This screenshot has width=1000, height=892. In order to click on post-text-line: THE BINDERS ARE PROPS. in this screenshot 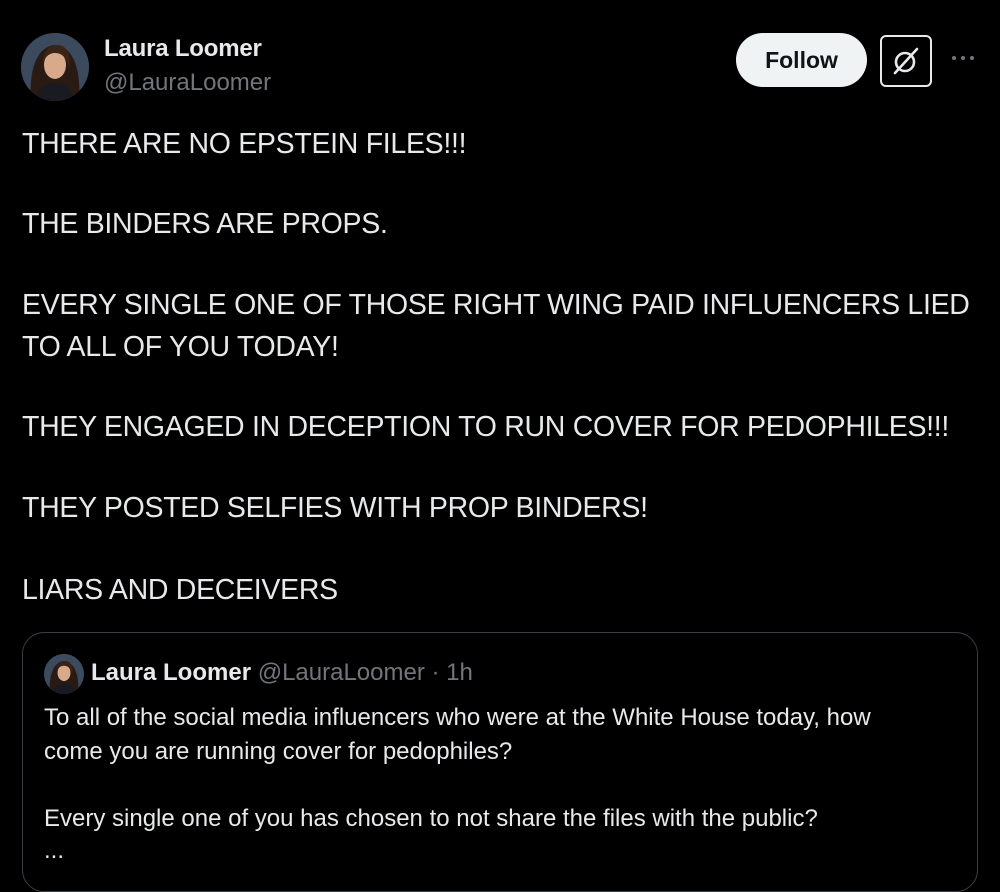, I will do `click(205, 224)`.